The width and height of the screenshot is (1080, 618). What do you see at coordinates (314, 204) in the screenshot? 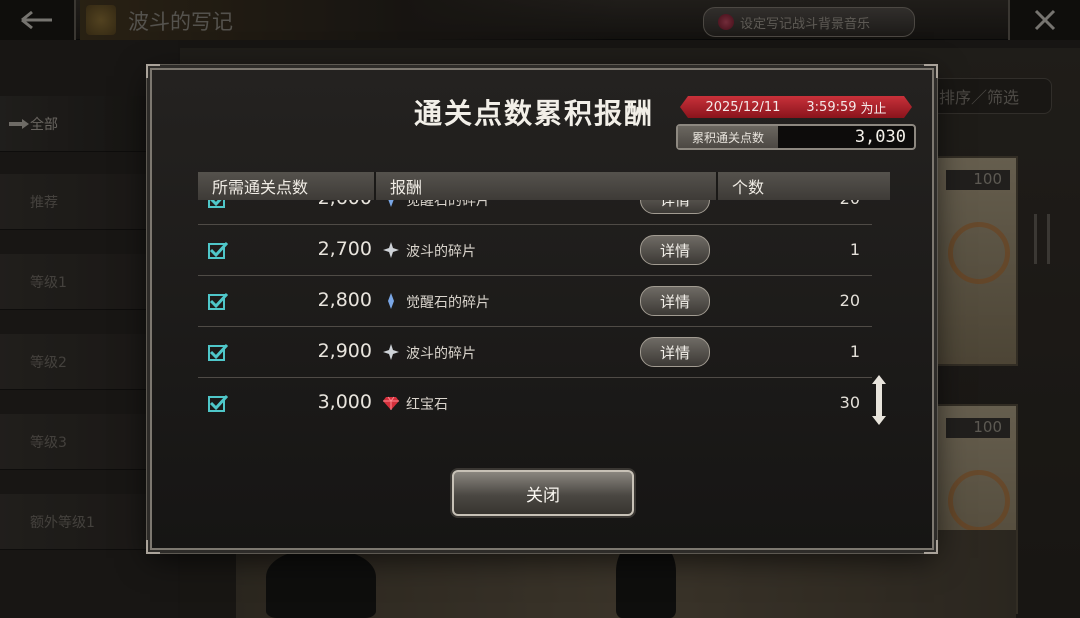
I see `required-points: 2,600` at bounding box center [314, 204].